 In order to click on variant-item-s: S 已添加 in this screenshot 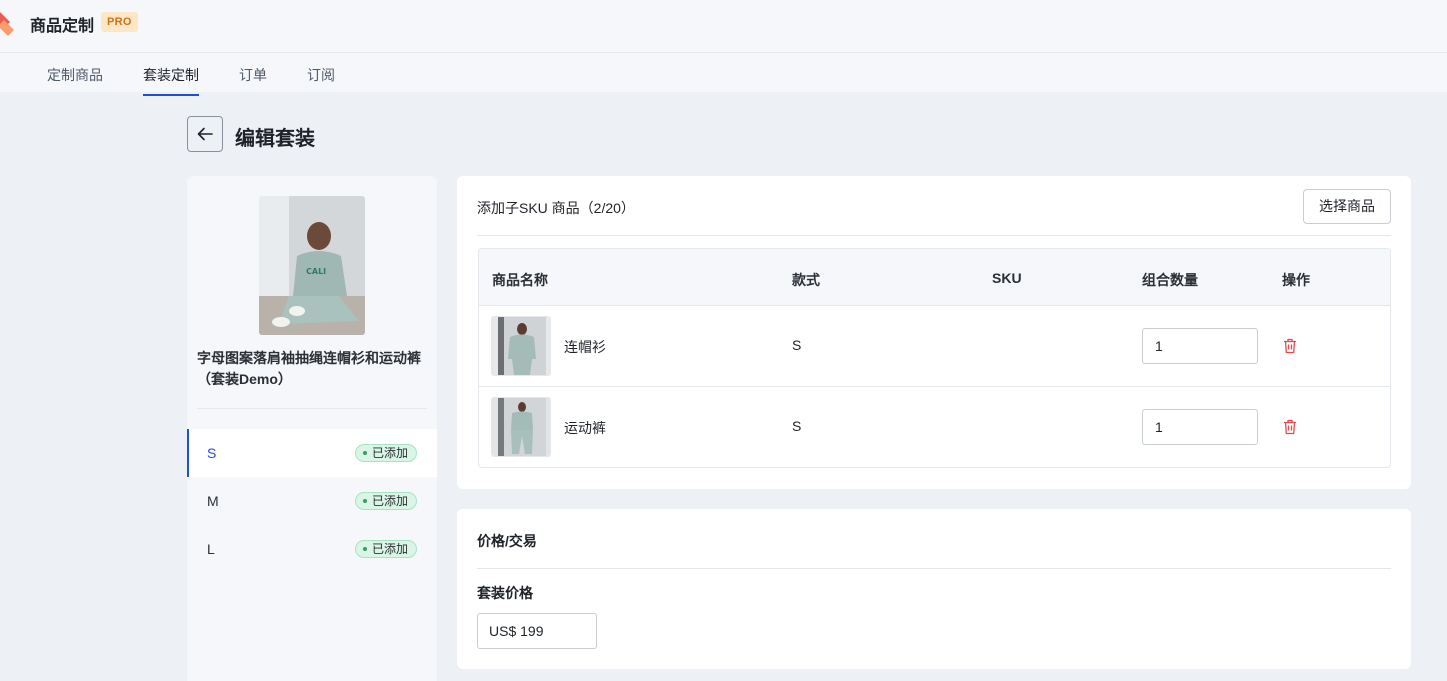, I will do `click(312, 453)`.